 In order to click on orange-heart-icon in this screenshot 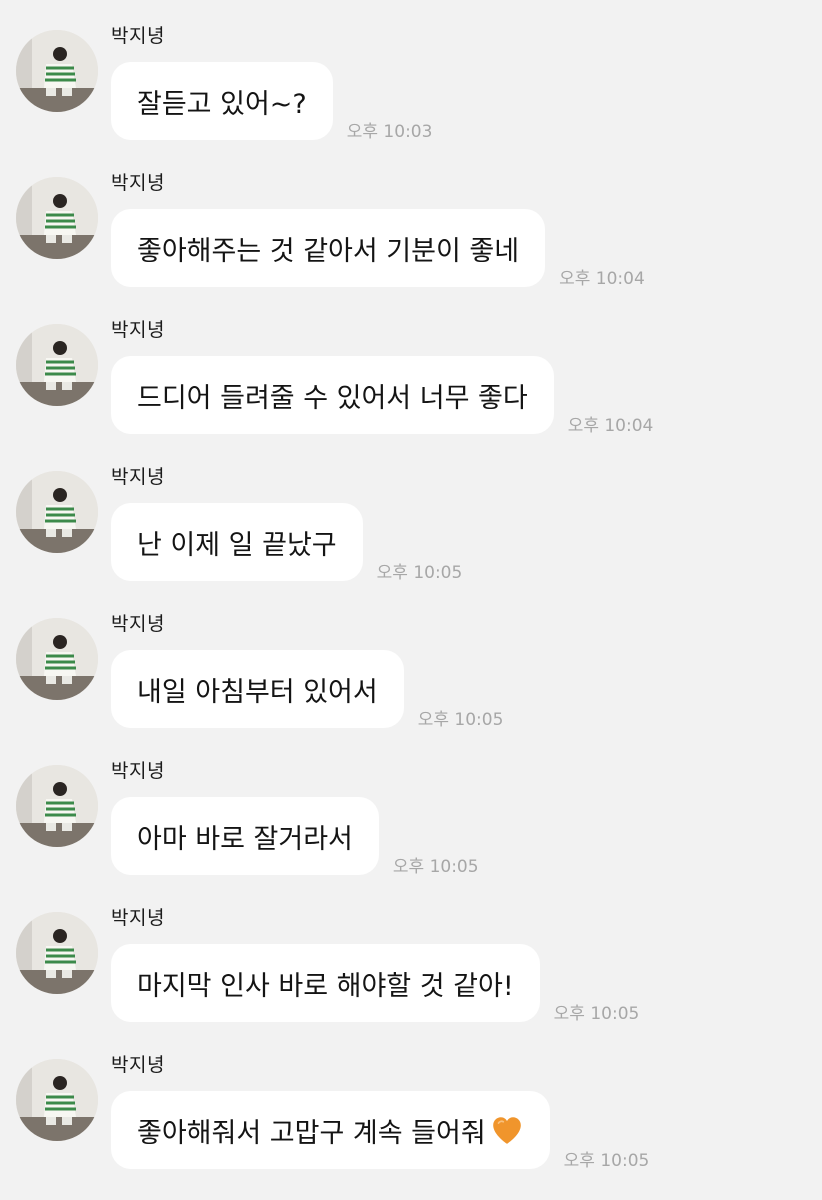, I will do `click(506, 1130)`.